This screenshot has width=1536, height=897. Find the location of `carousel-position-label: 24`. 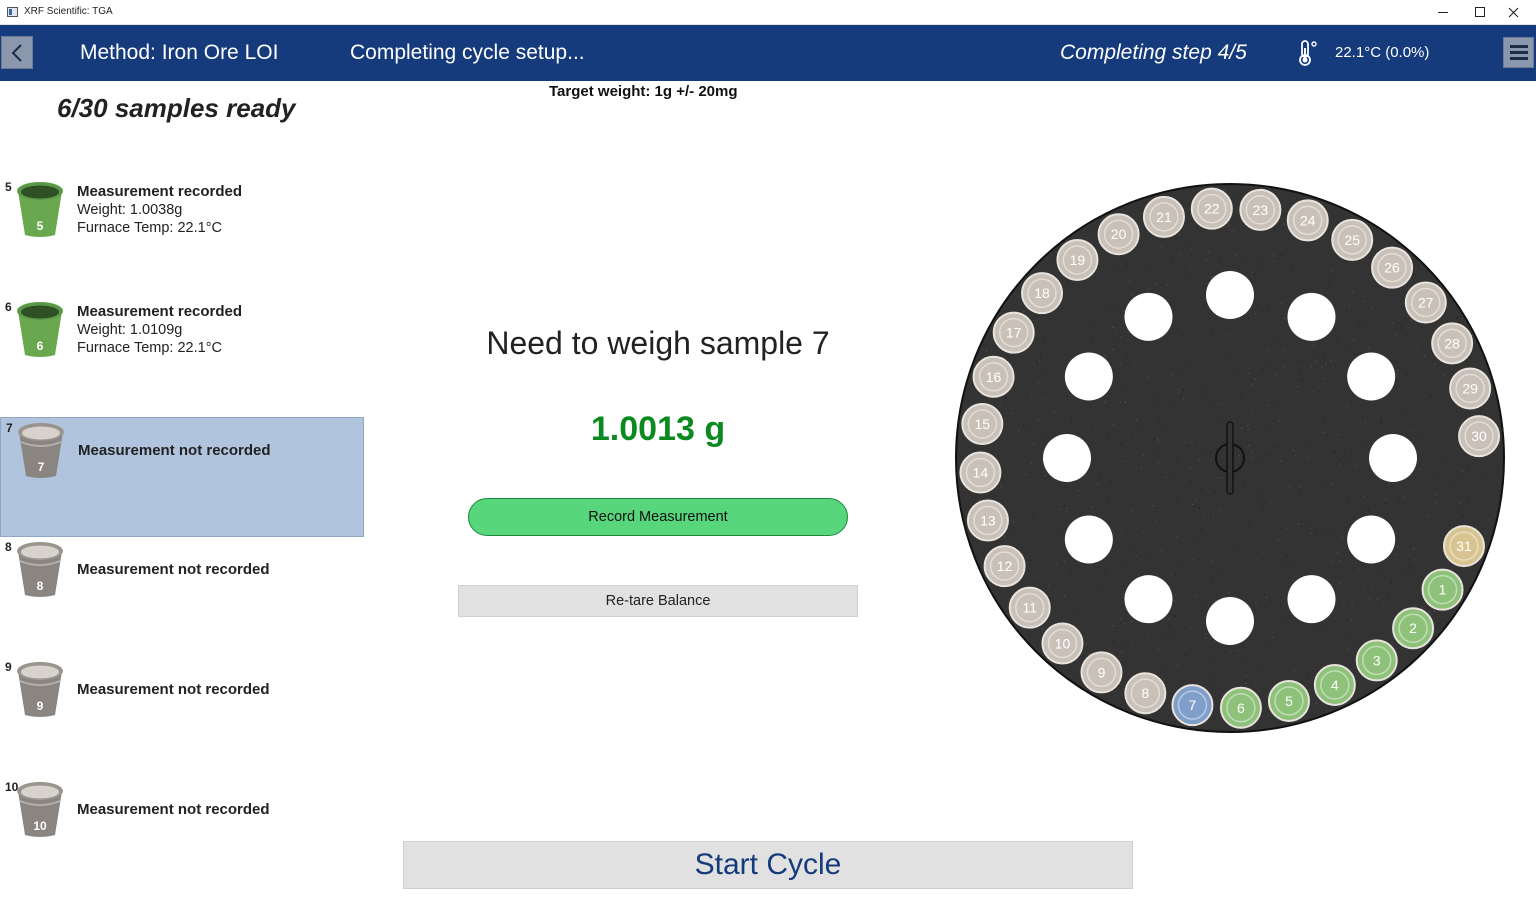

carousel-position-label: 24 is located at coordinates (1308, 220).